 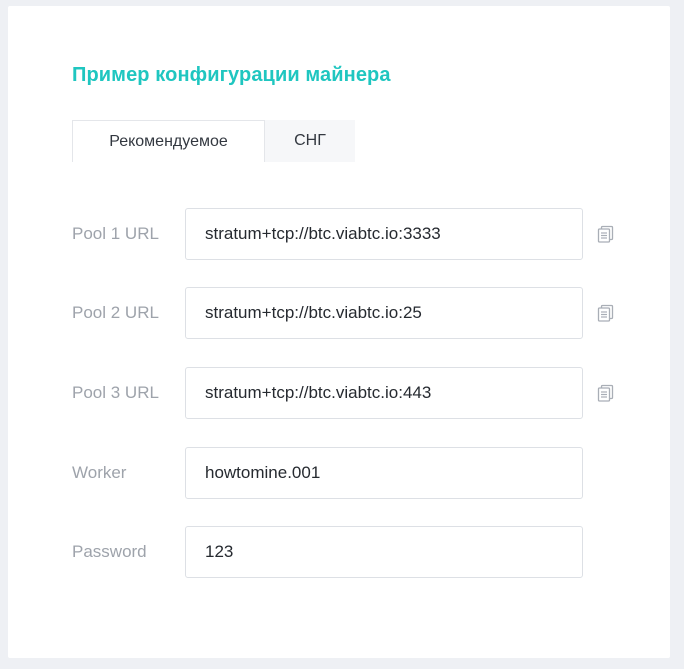 What do you see at coordinates (168, 141) in the screenshot?
I see `tab-recommended: Рекомендуемое` at bounding box center [168, 141].